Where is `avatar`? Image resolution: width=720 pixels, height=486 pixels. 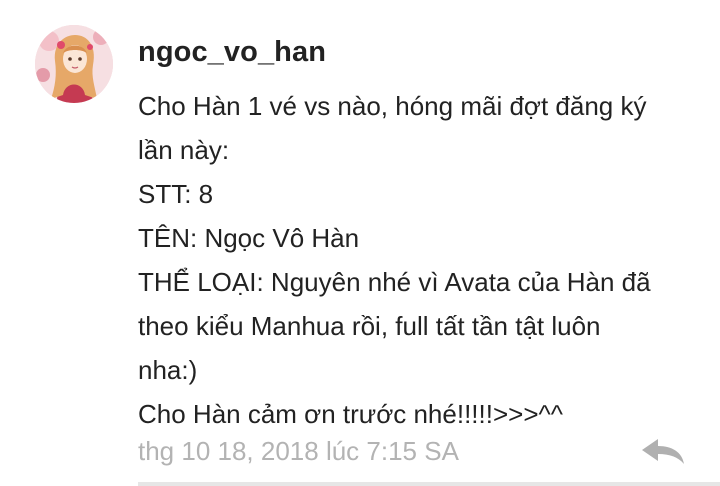 avatar is located at coordinates (74, 64).